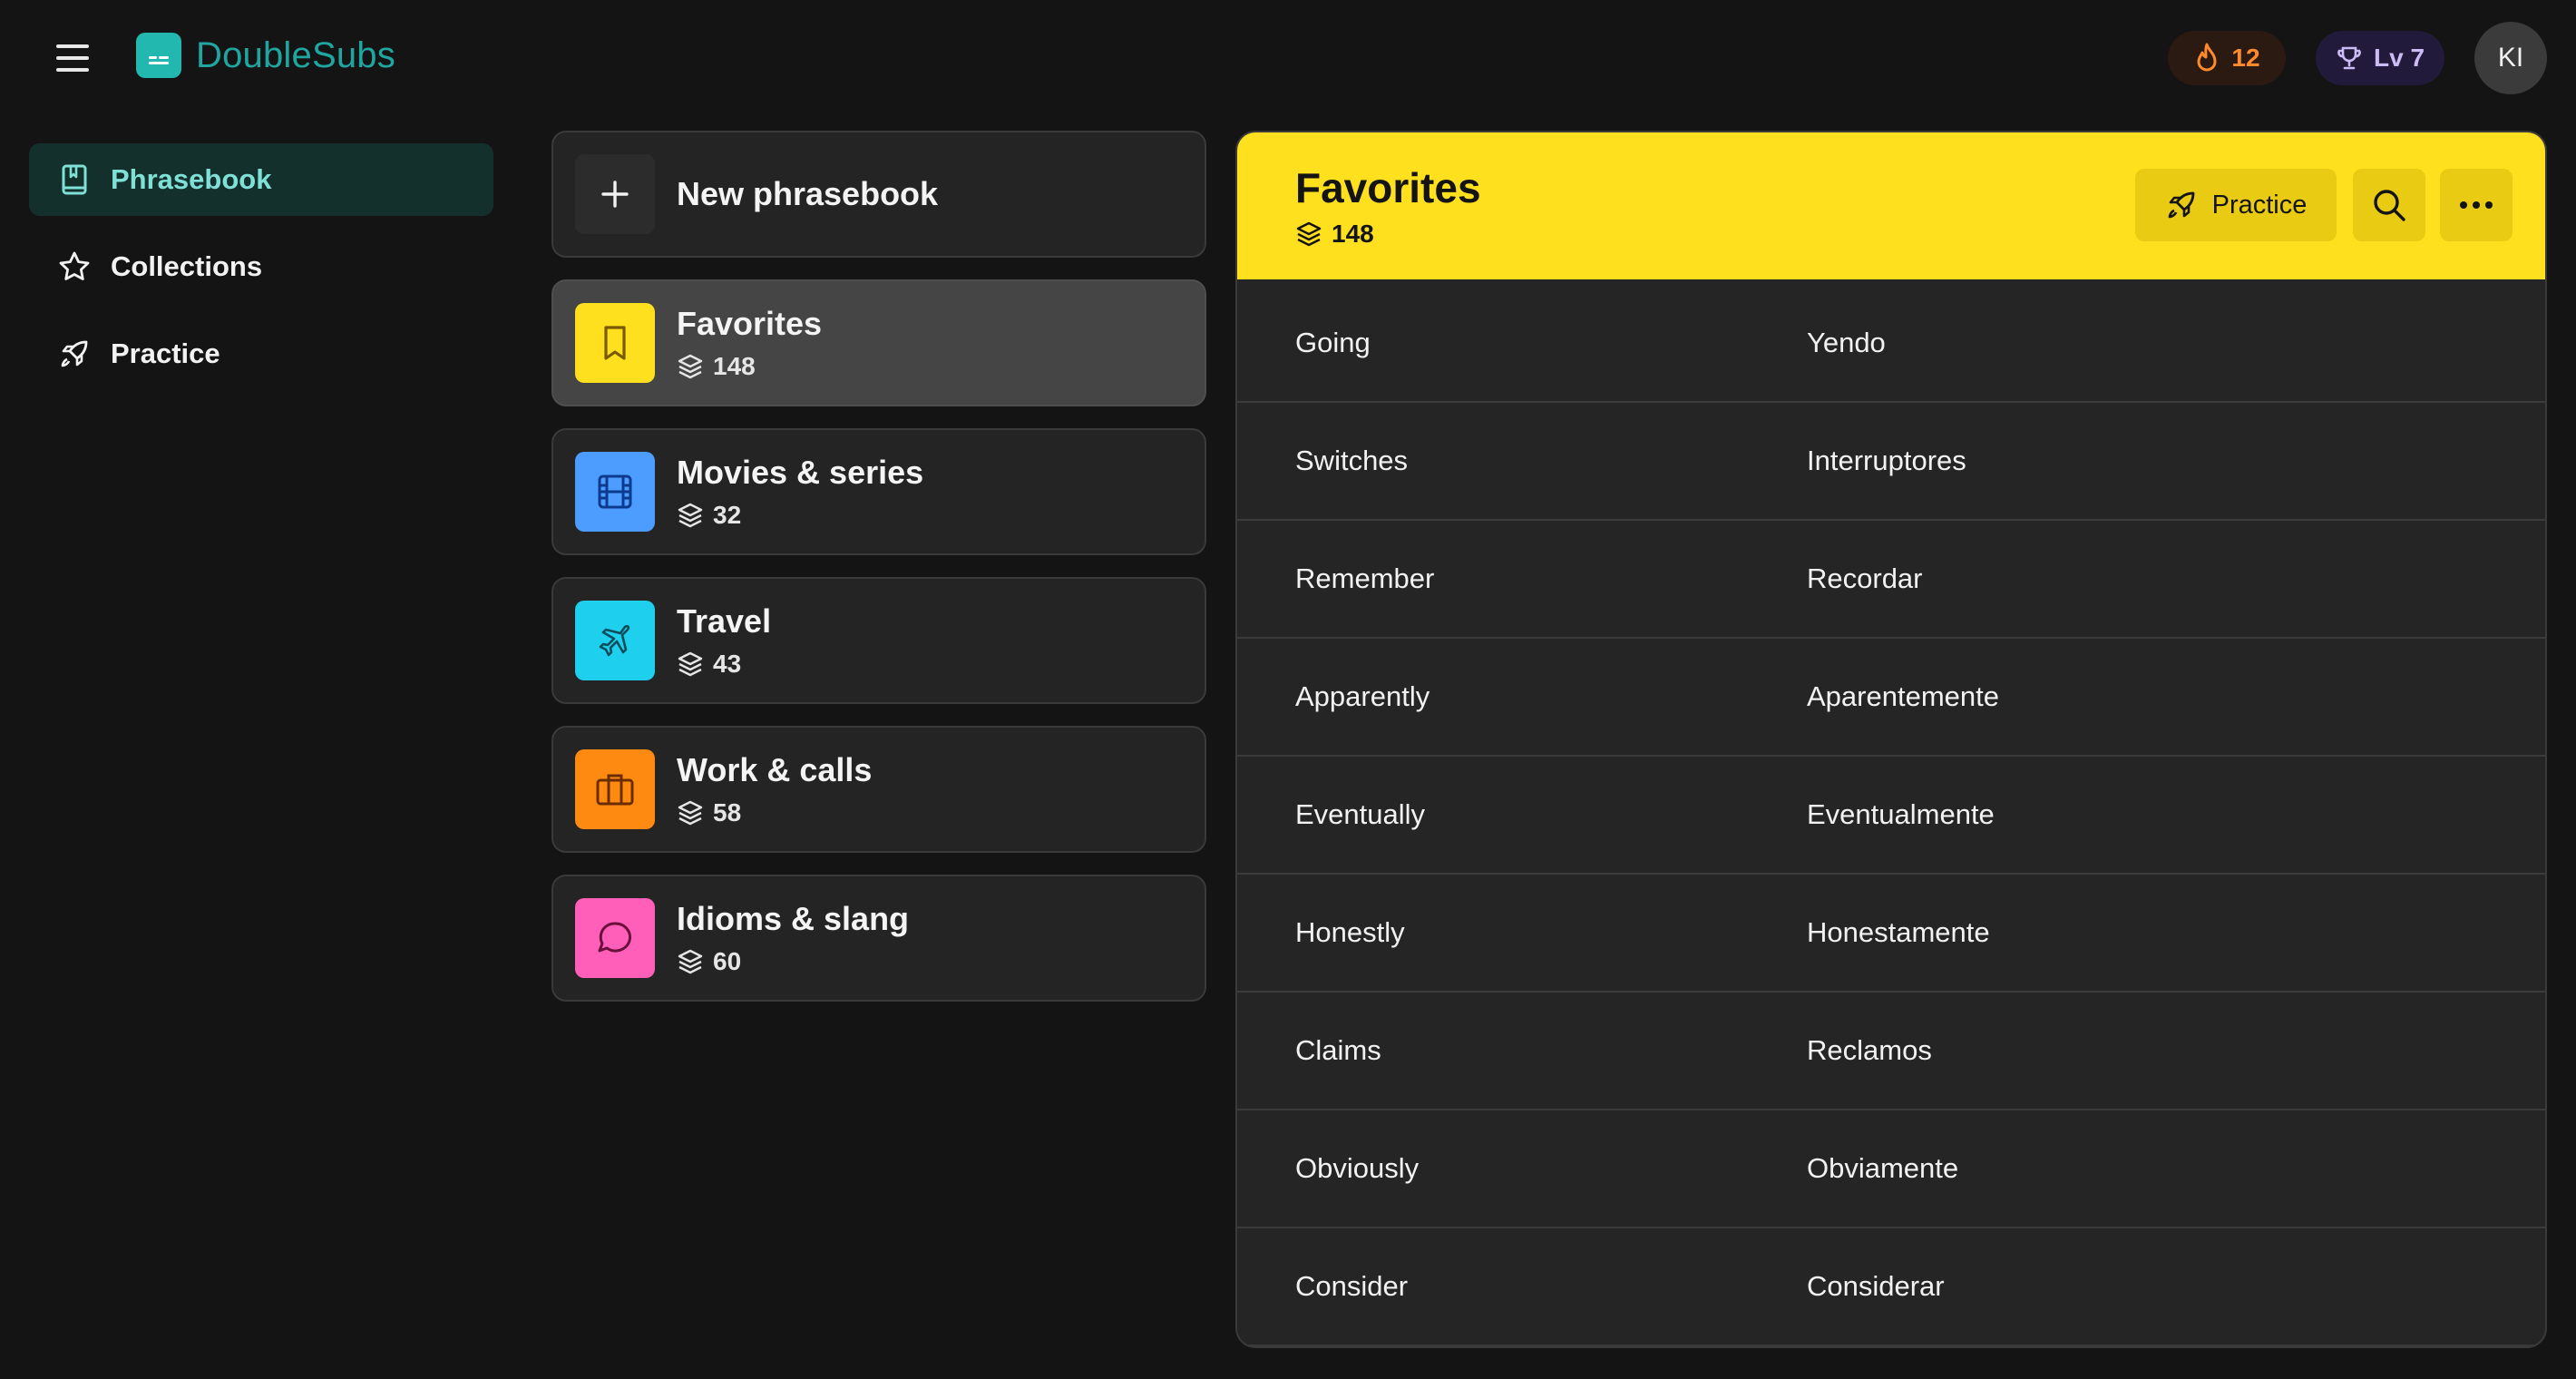 The width and height of the screenshot is (2576, 1379). What do you see at coordinates (1846, 342) in the screenshot?
I see `phrase-target: Yendo` at bounding box center [1846, 342].